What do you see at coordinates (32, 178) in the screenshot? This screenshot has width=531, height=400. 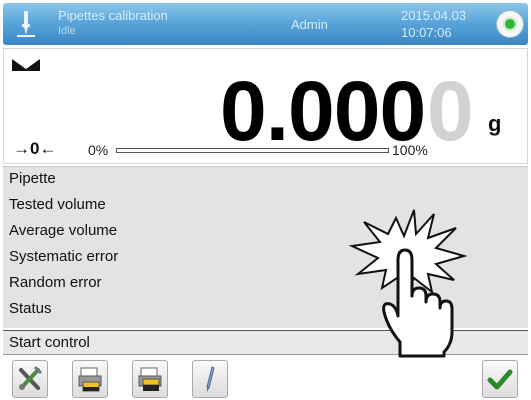 I see `info-row-pipette: Pipette` at bounding box center [32, 178].